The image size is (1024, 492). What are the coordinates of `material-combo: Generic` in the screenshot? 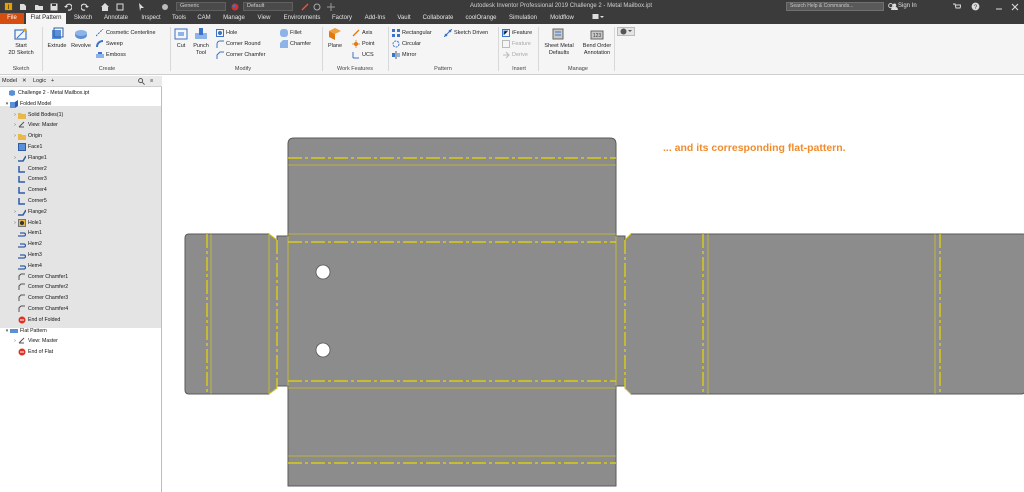 It's located at (201, 6).